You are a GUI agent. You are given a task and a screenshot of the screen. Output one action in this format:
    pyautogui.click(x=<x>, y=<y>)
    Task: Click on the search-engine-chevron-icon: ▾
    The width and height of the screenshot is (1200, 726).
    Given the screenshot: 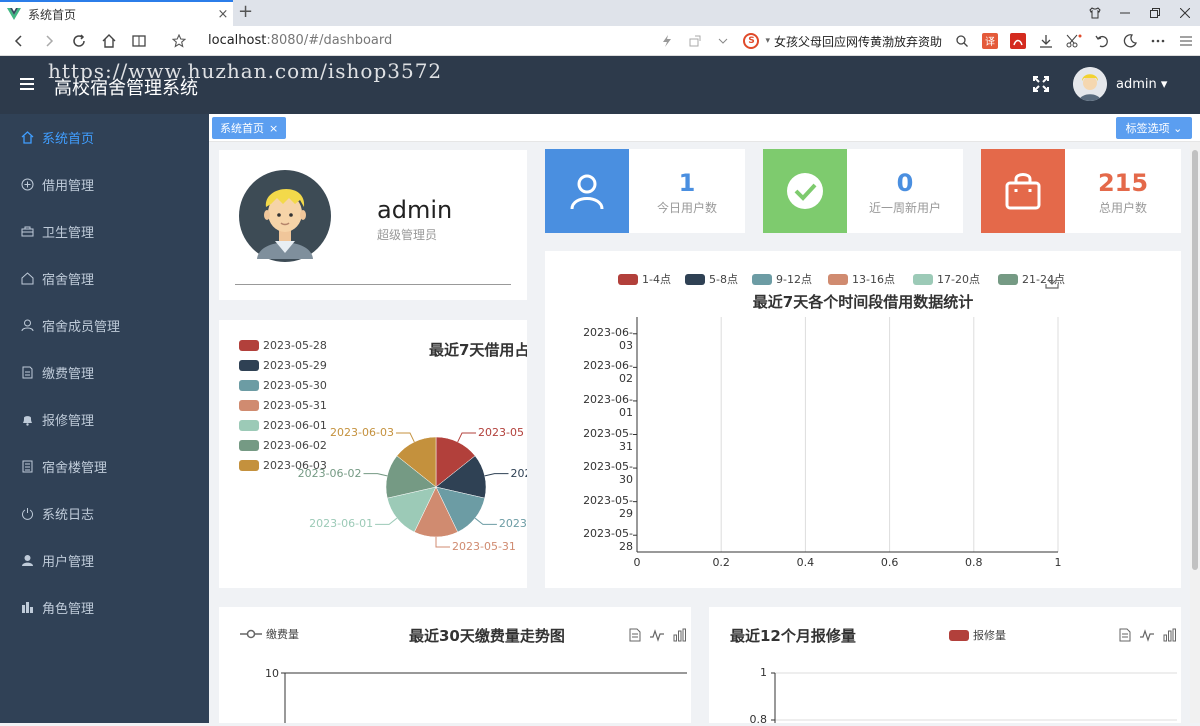 What is the action you would take?
    pyautogui.click(x=767, y=41)
    